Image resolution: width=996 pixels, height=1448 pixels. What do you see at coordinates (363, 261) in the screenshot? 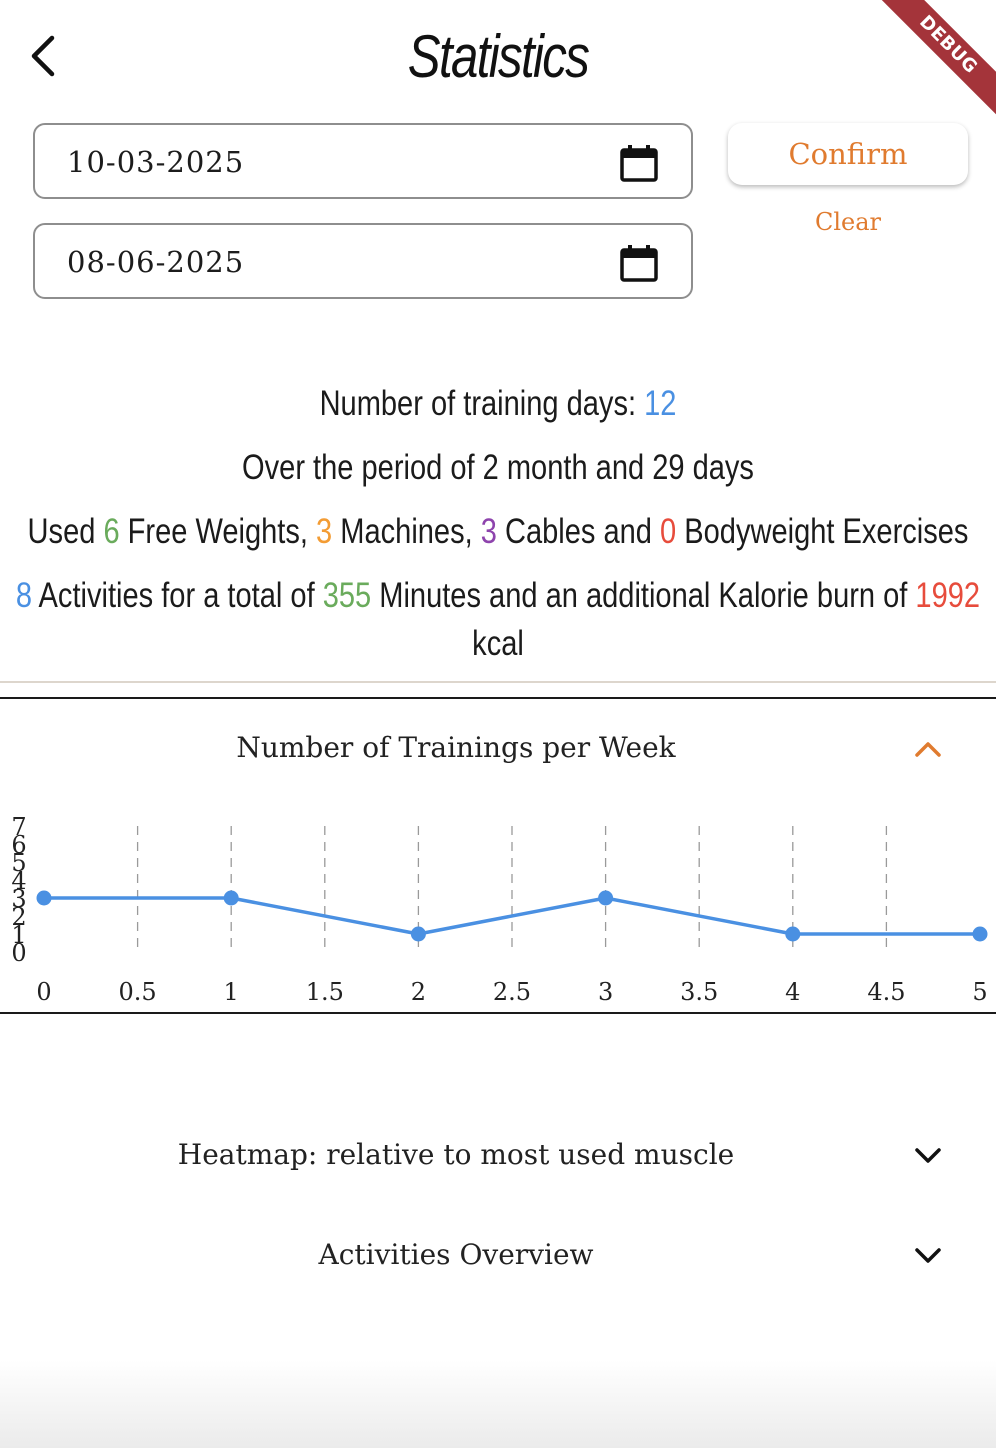
I see `end-date-field: 08-06-2025` at bounding box center [363, 261].